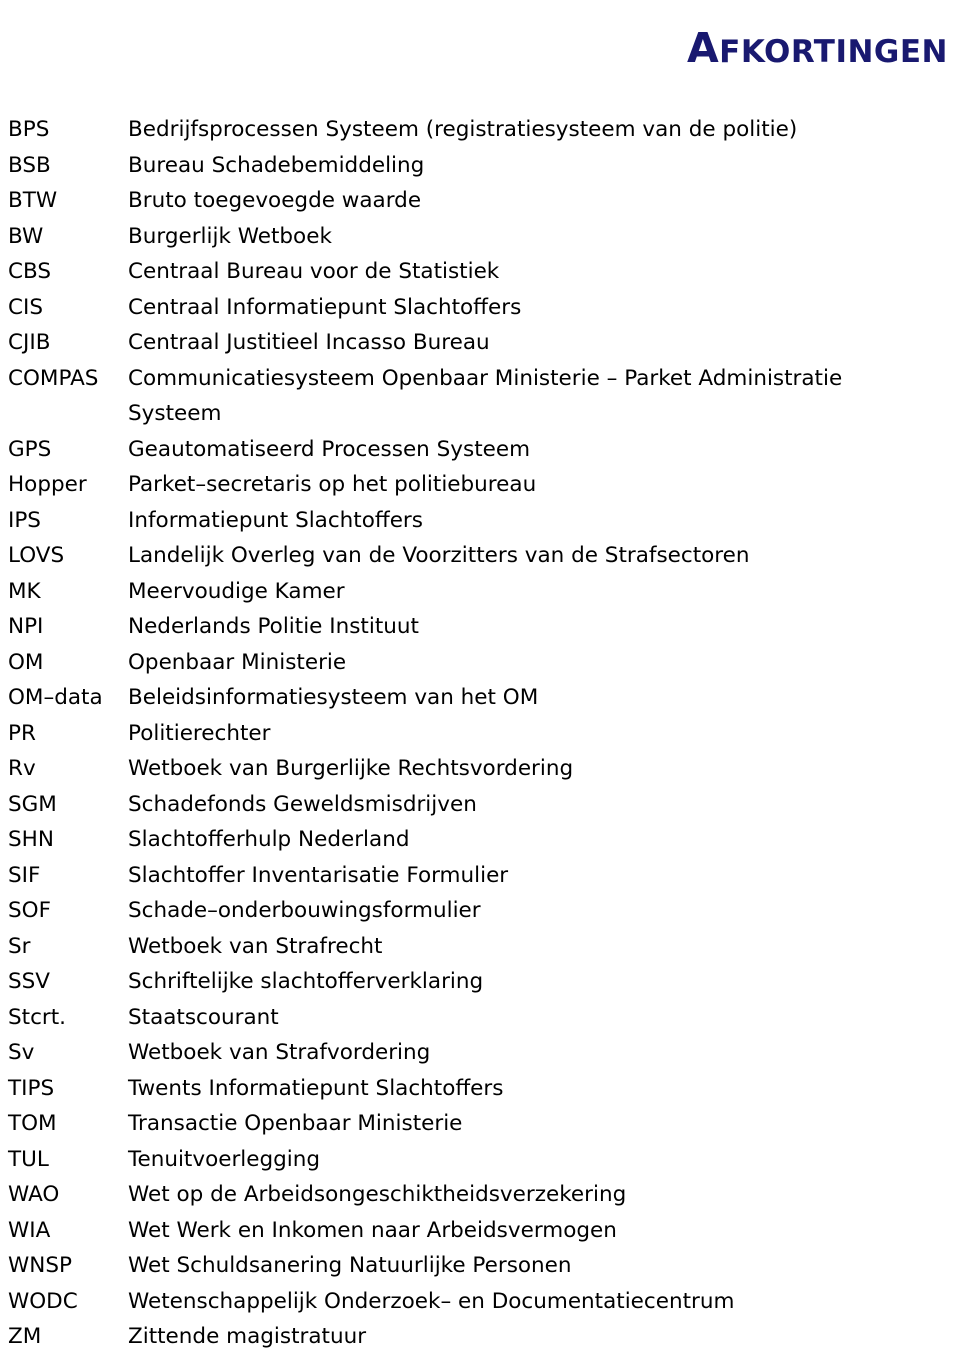 The height and width of the screenshot is (1355, 960). I want to click on abbreviation-definition: Twents Informatiepunt Slachtoffers, so click(316, 1088).